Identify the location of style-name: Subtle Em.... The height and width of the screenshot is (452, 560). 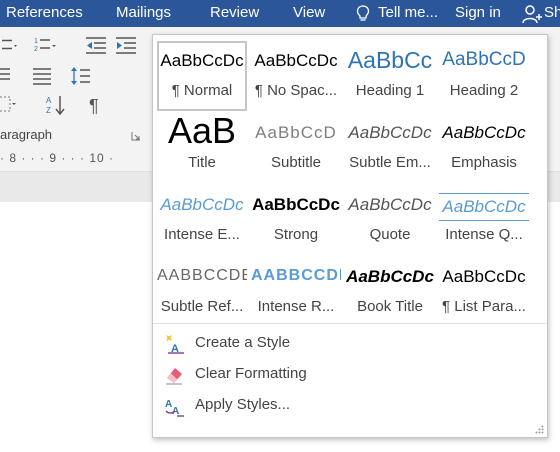
(390, 162).